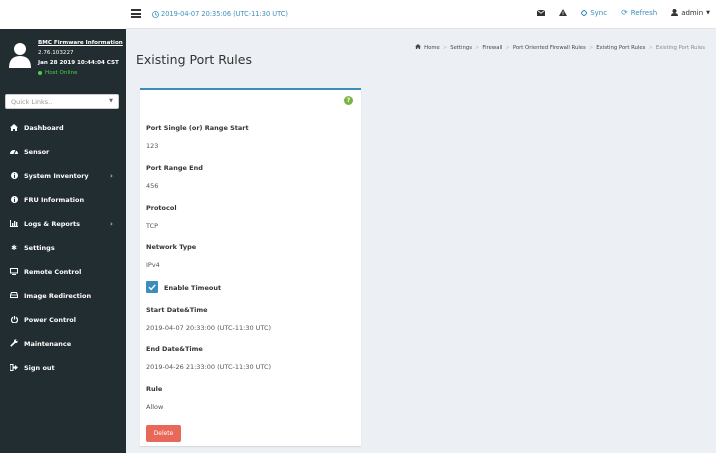  I want to click on sync-button: Sync, so click(594, 13).